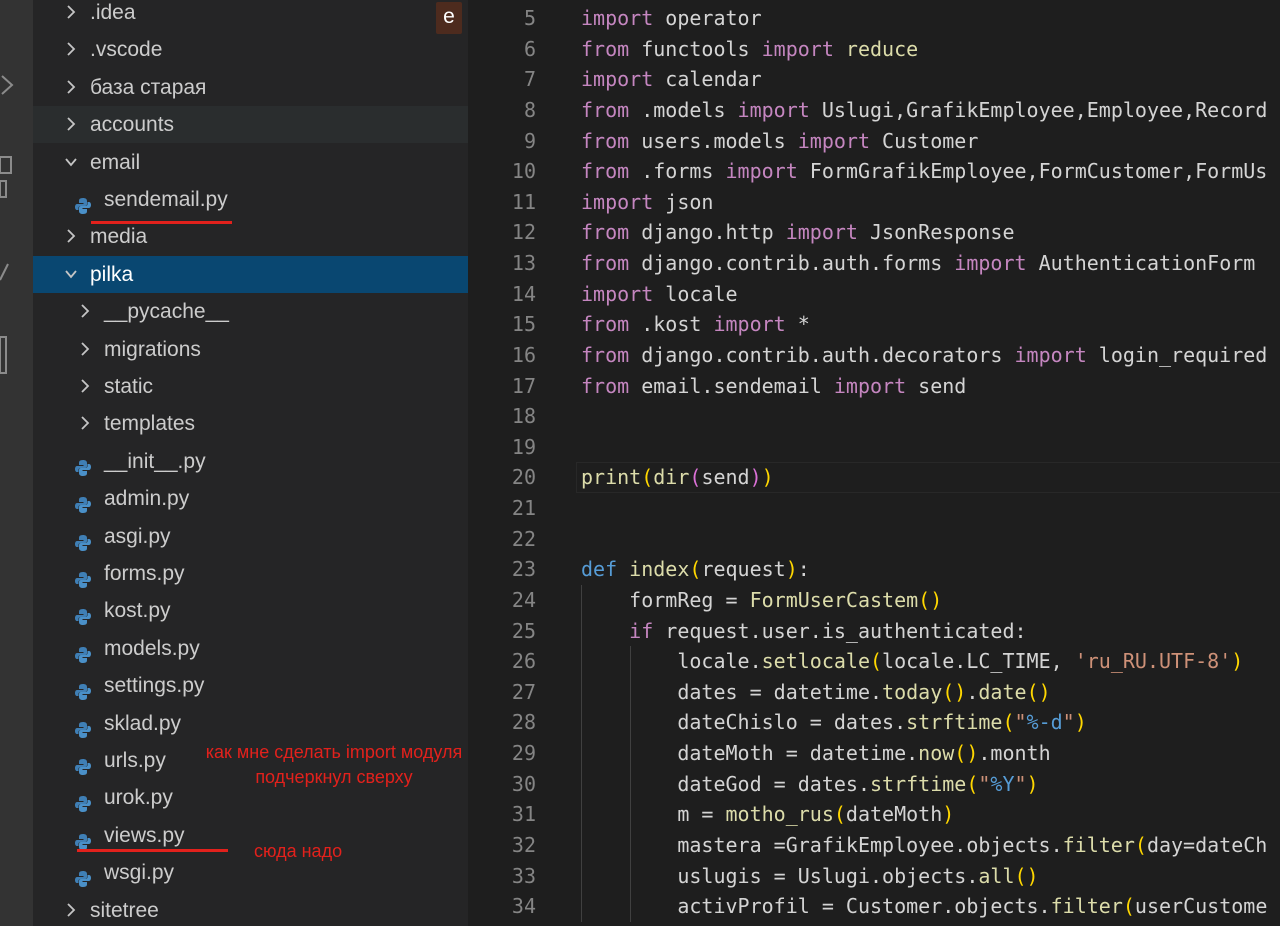  Describe the element at coordinates (874, 477) in the screenshot. I see `code-line: 20 print(dir(send))` at that location.